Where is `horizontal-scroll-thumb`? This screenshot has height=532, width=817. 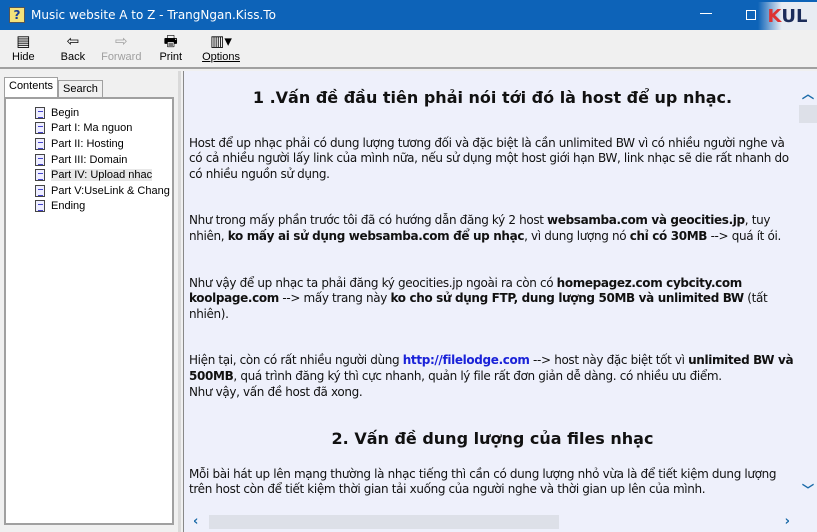 horizontal-scroll-thumb is located at coordinates (384, 522).